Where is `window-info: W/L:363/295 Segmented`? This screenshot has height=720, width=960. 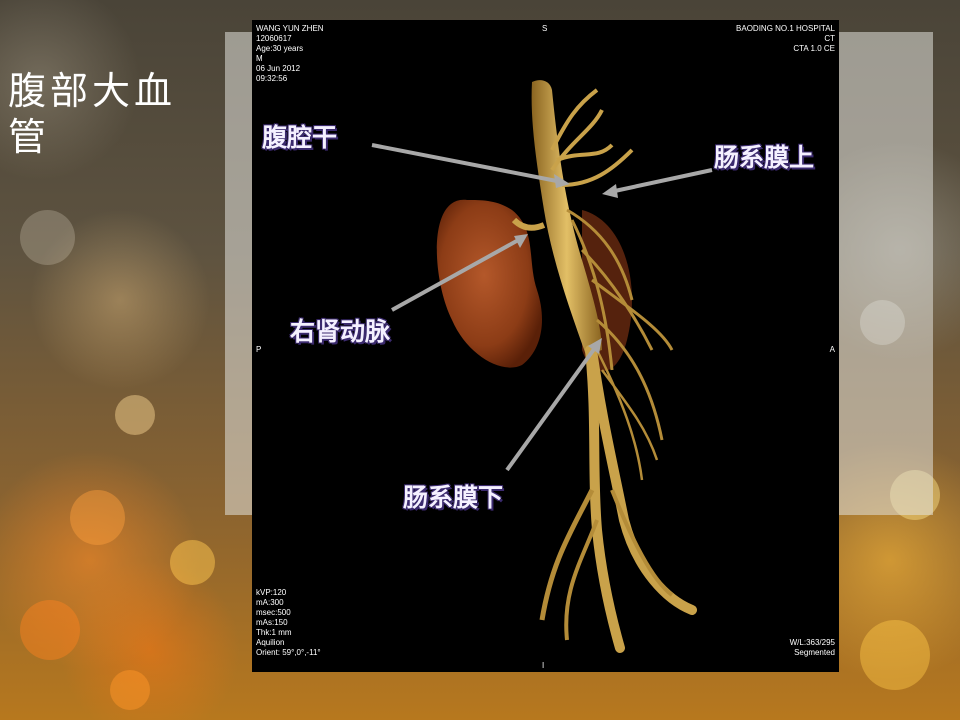
window-info: W/L:363/295 Segmented is located at coordinates (812, 648).